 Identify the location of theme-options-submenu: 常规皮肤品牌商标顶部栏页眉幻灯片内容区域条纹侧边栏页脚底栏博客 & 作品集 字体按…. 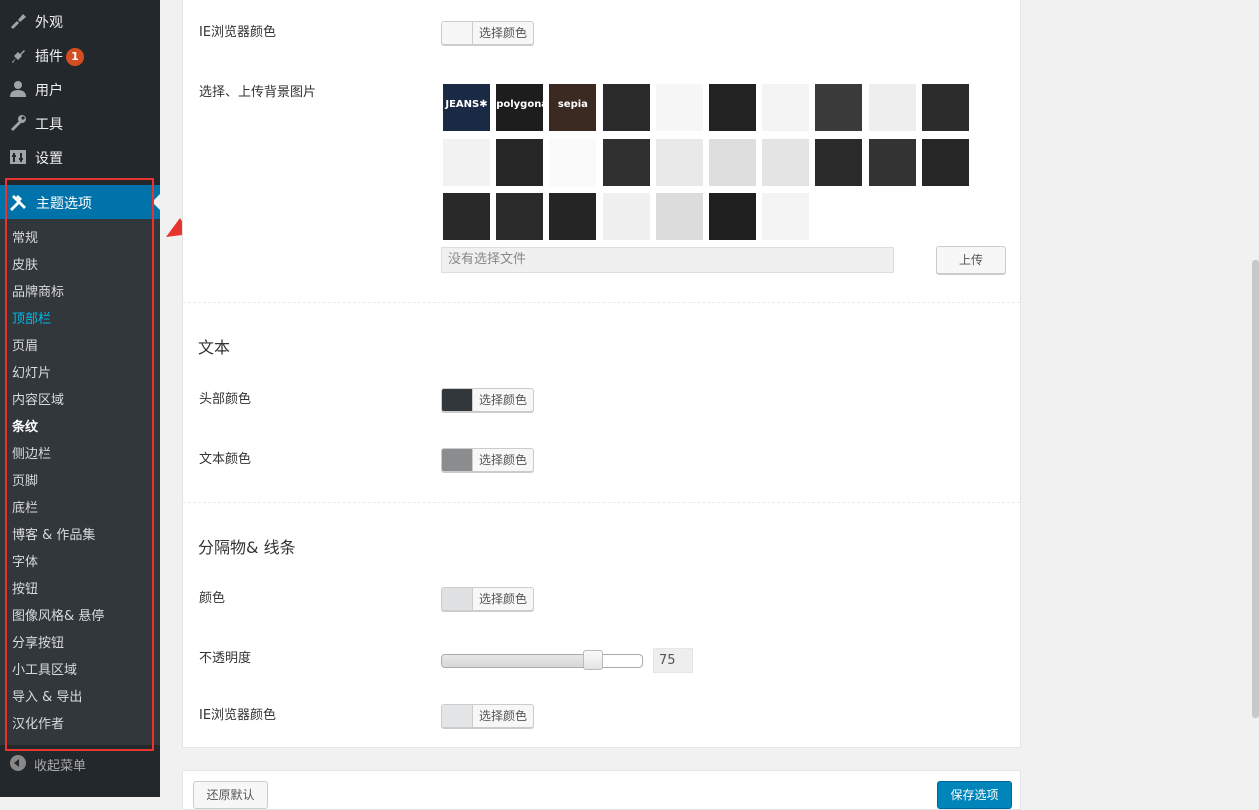
(80, 482).